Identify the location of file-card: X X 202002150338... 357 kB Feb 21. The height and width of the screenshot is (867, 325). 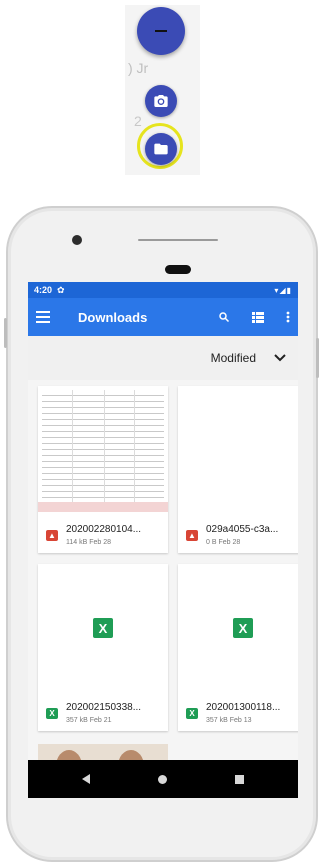
(103, 647).